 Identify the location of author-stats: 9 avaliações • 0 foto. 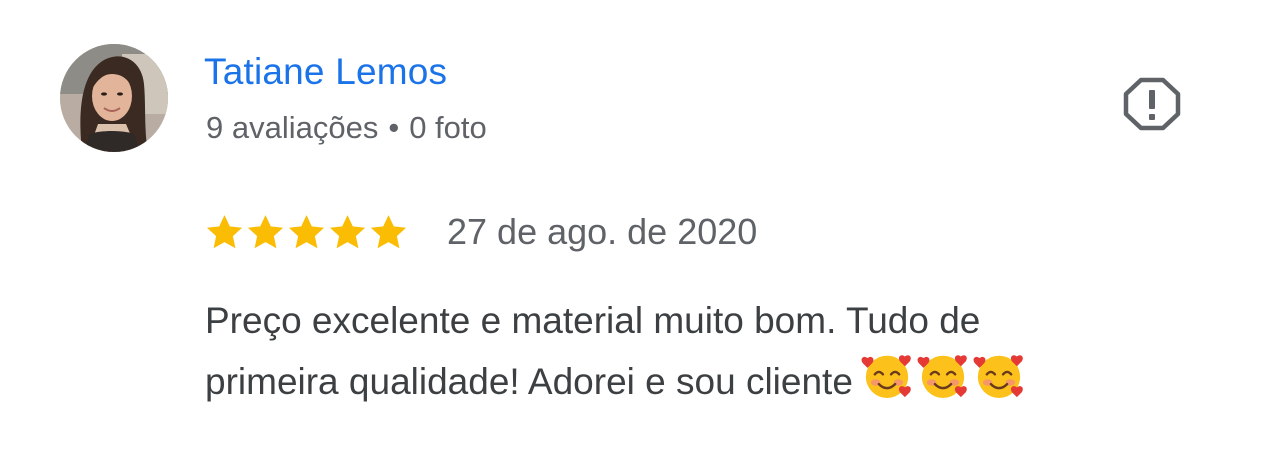
(346, 128).